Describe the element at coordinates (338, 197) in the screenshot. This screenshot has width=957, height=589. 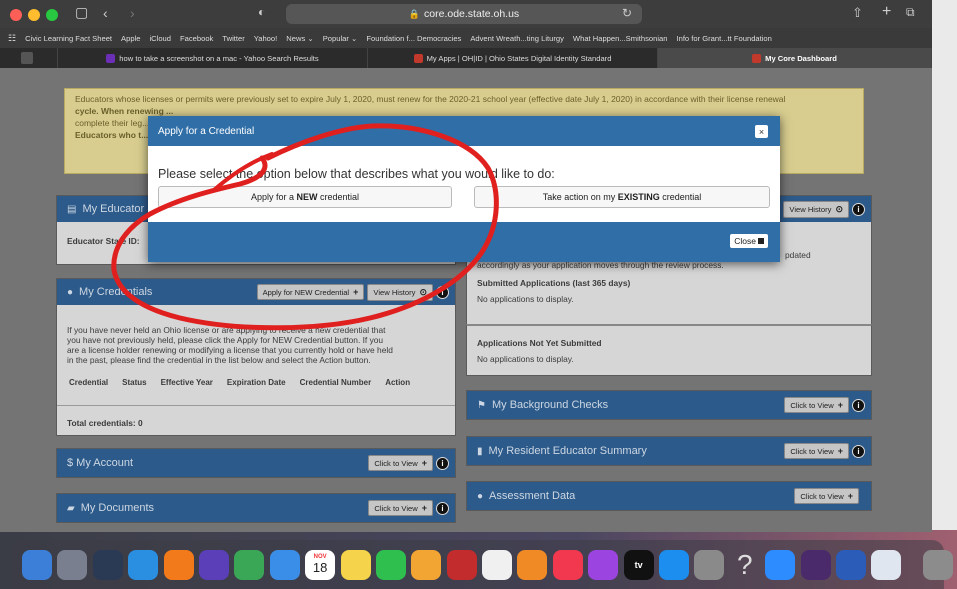
I see `option-text: credential` at that location.